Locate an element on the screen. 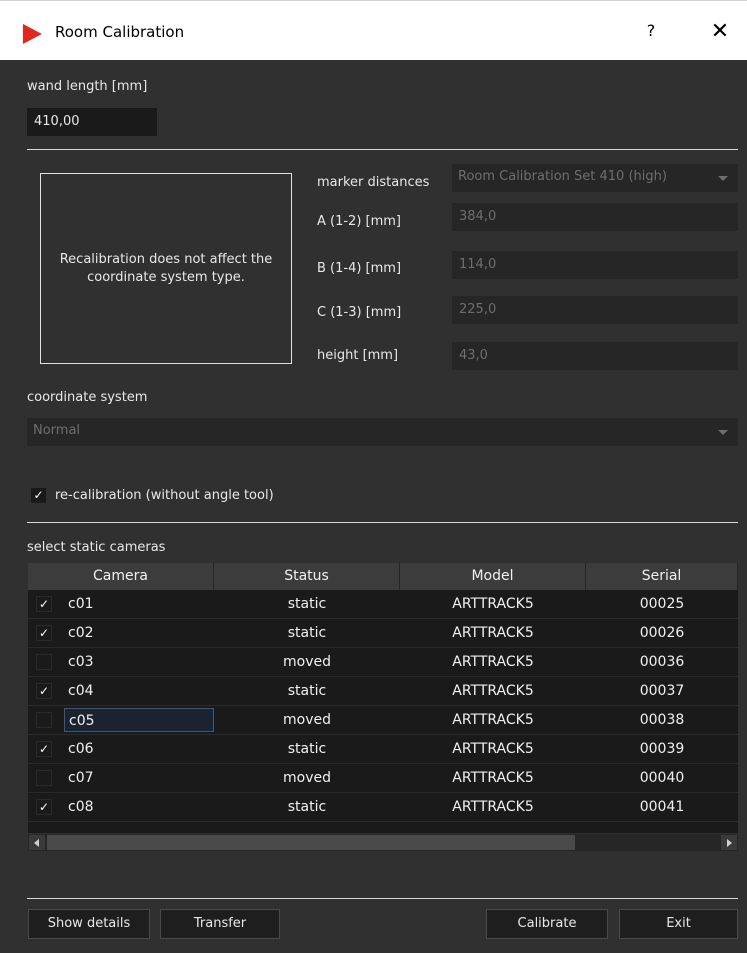  marker-distances-select: Room Calibration Set 410 (high) is located at coordinates (595, 178).